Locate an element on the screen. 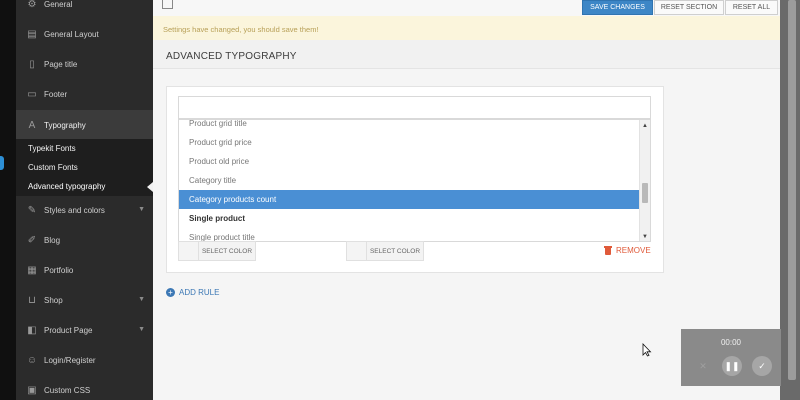 The width and height of the screenshot is (800, 400). sidebar-subitem-custom-fonts: Custom Fonts is located at coordinates (84, 167).